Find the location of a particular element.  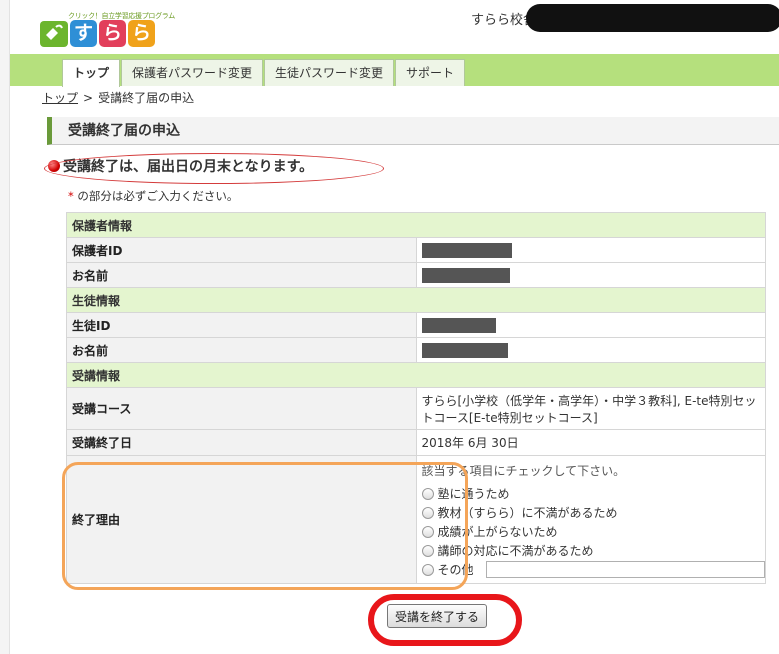

reason-option-other: その他 is located at coordinates (593, 569).